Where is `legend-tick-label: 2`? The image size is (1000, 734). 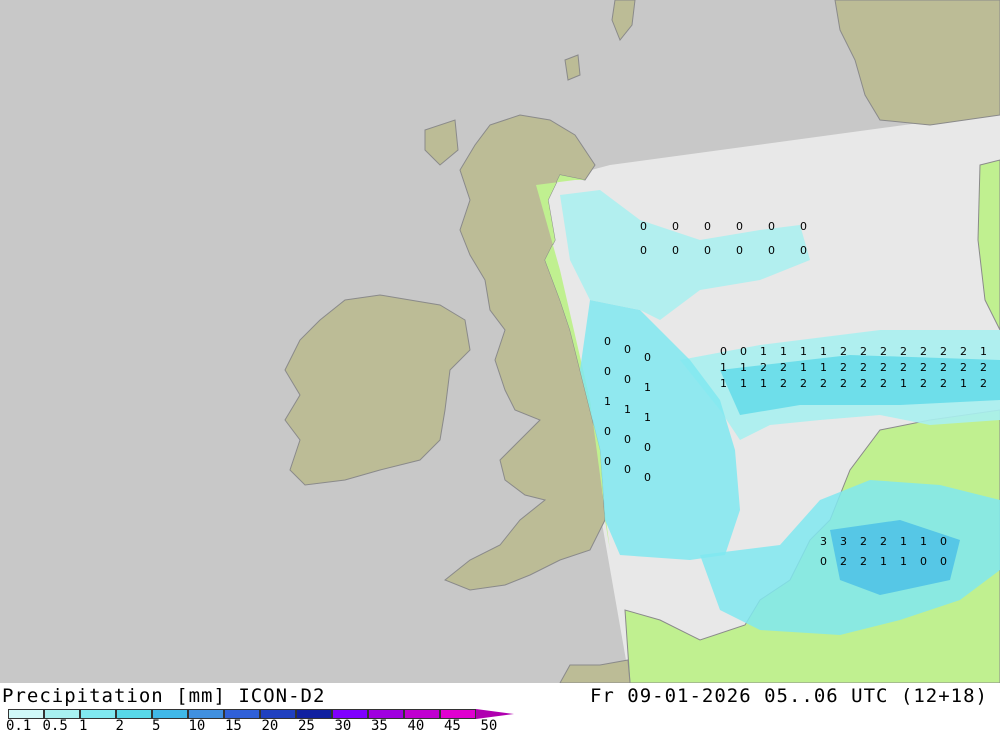
legend-tick-label: 2 is located at coordinates (119, 726).